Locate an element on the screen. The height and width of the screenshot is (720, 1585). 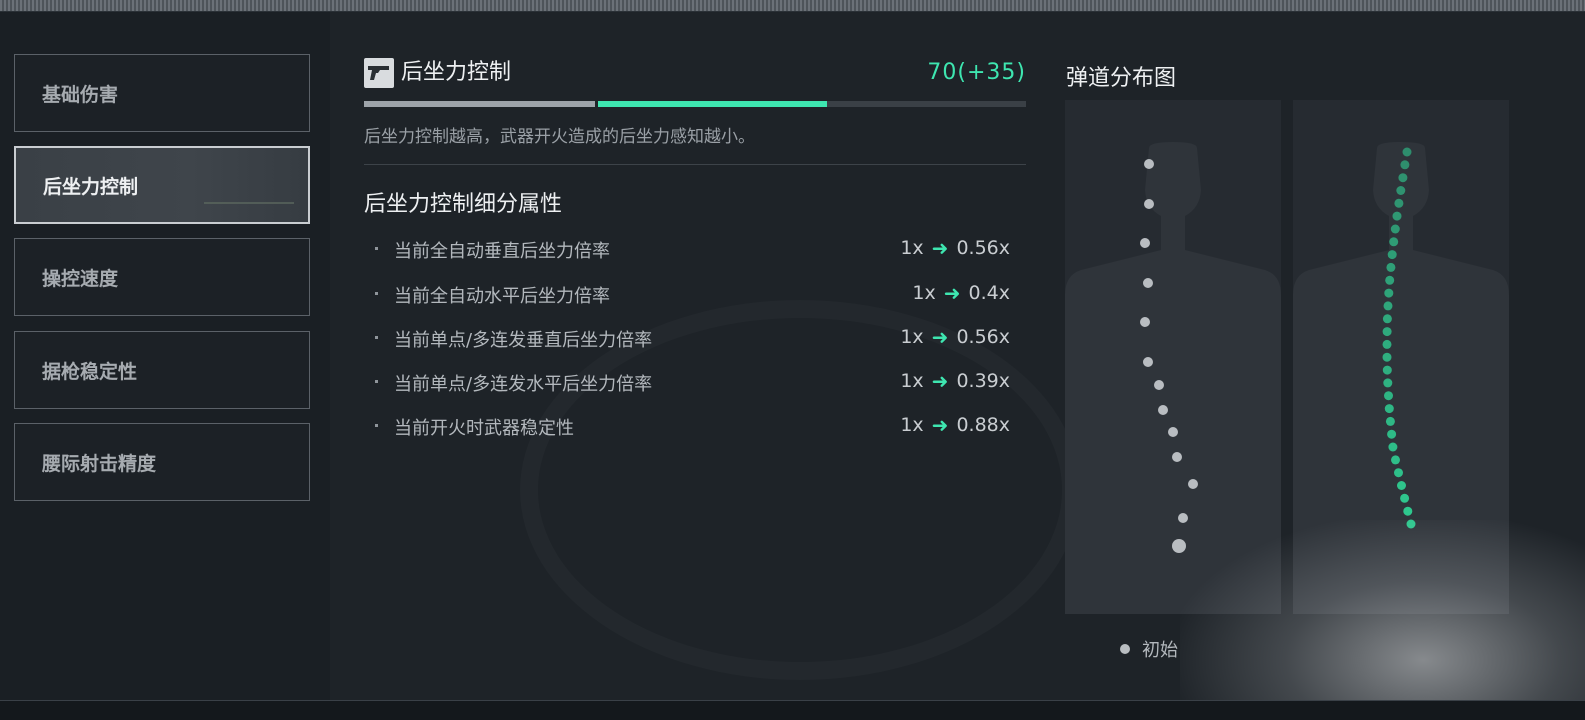
attribute-label: 当前单点/多连发水平后坐力倍率 is located at coordinates (523, 384).